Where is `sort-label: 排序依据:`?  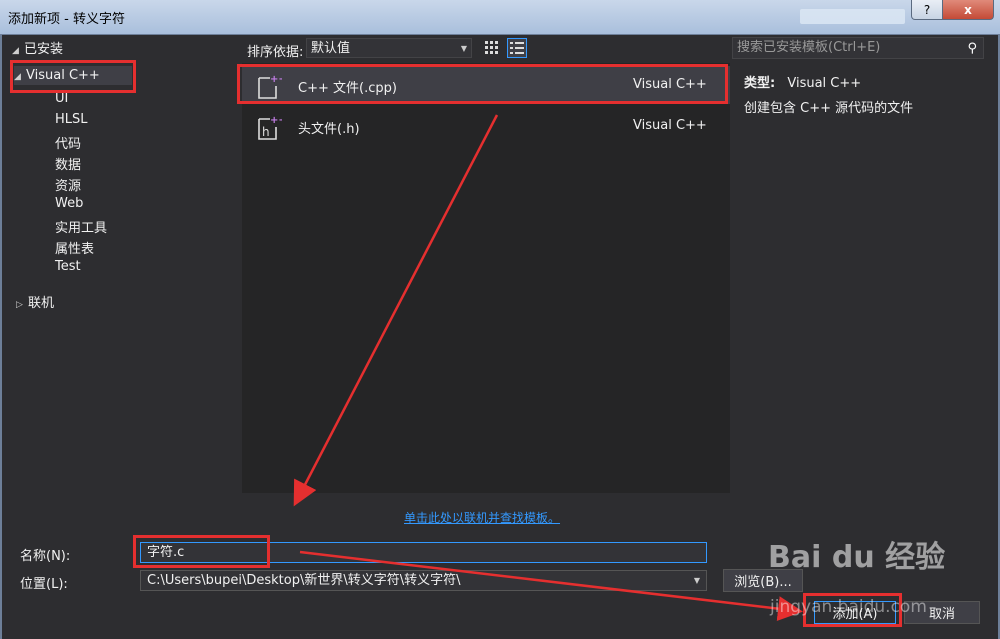
sort-label: 排序依据: is located at coordinates (275, 52).